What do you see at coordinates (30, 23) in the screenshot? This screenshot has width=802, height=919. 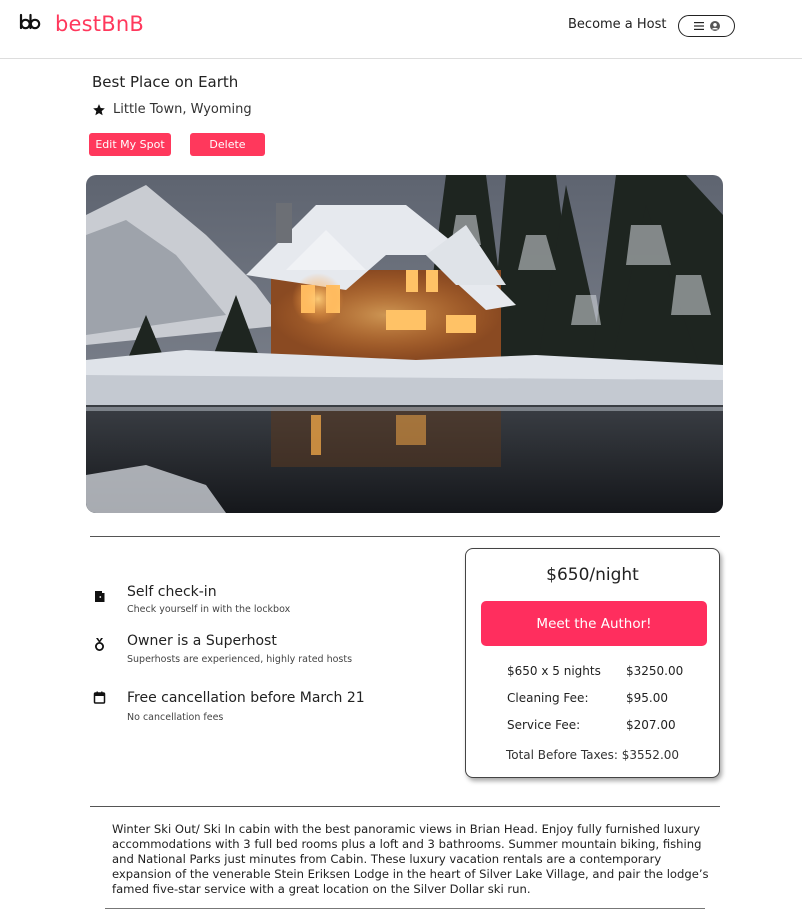 I see `logo-icon` at bounding box center [30, 23].